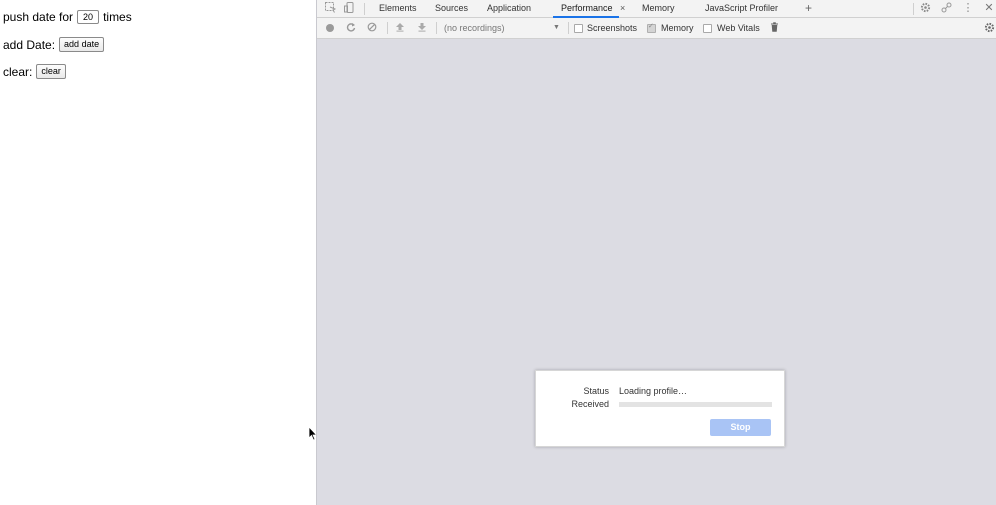 Image resolution: width=996 pixels, height=505 pixels. I want to click on trash-icon, so click(774, 28).